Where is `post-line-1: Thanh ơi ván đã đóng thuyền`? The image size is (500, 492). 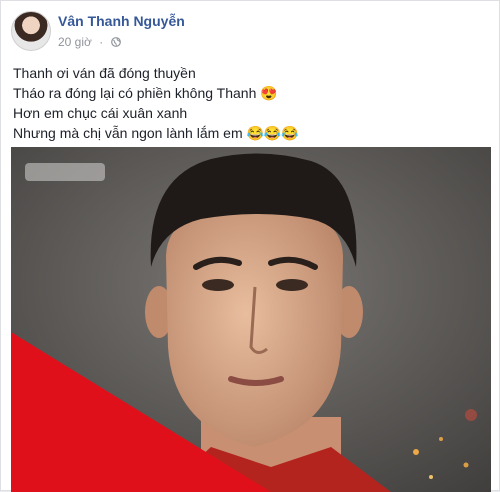 post-line-1: Thanh ơi ván đã đóng thuyền is located at coordinates (104, 73).